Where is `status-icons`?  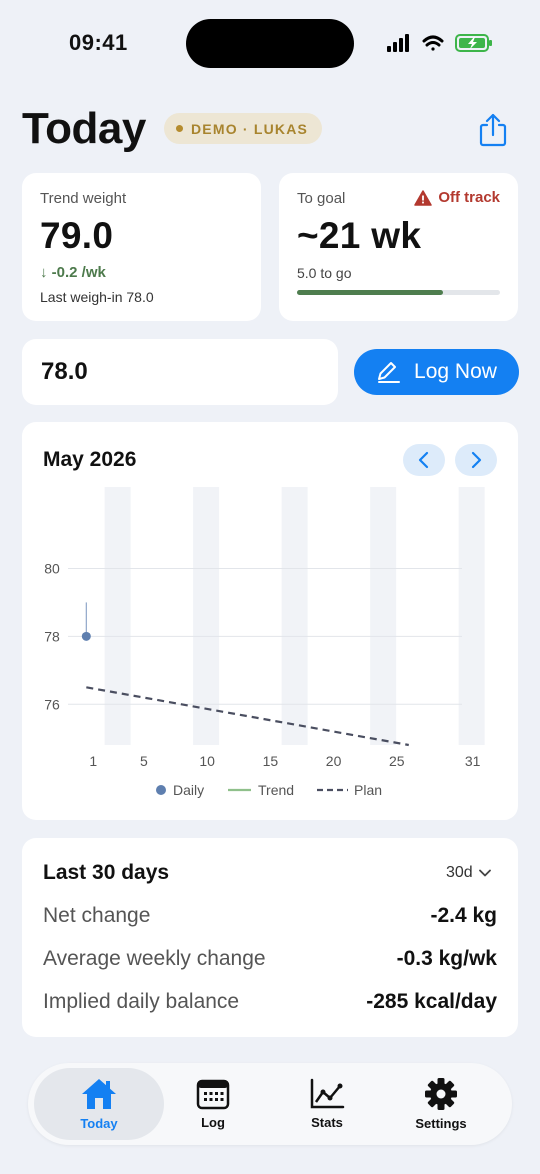
status-icons is located at coordinates (439, 43).